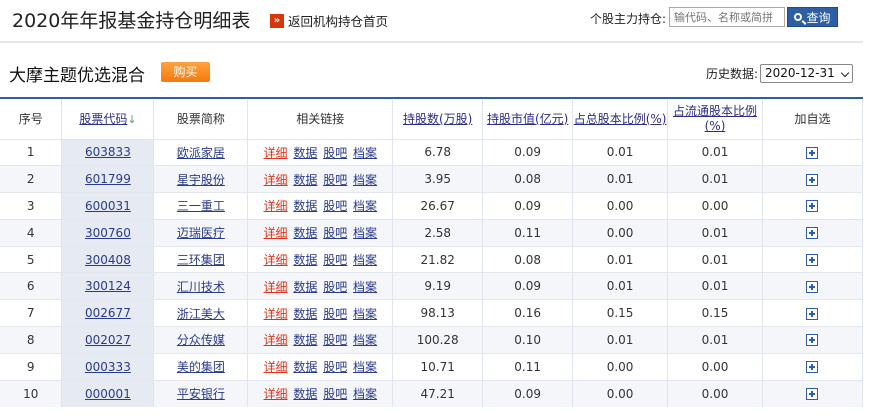 This screenshot has width=871, height=418. What do you see at coordinates (329, 20) in the screenshot?
I see `back-to-home-link: » 返回机构持仓首页` at bounding box center [329, 20].